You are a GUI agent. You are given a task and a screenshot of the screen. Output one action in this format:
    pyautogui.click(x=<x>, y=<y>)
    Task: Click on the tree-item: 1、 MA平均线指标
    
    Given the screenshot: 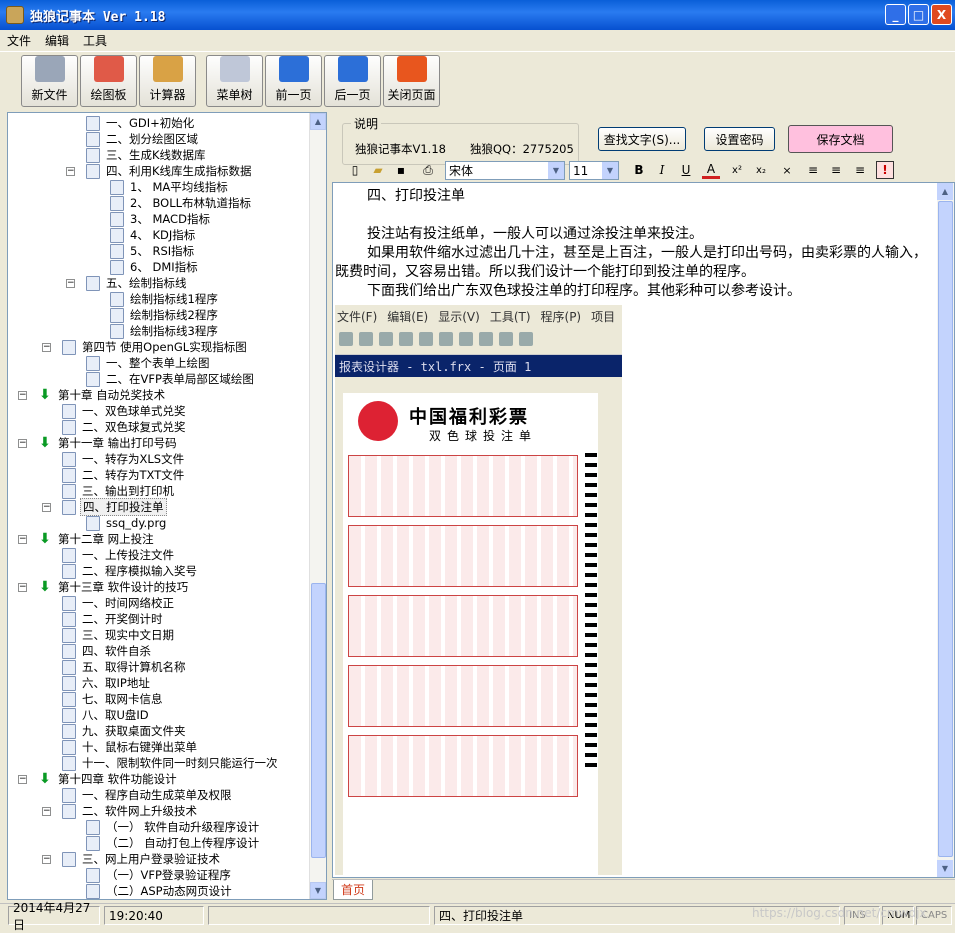 What is the action you would take?
    pyautogui.click(x=170, y=187)
    